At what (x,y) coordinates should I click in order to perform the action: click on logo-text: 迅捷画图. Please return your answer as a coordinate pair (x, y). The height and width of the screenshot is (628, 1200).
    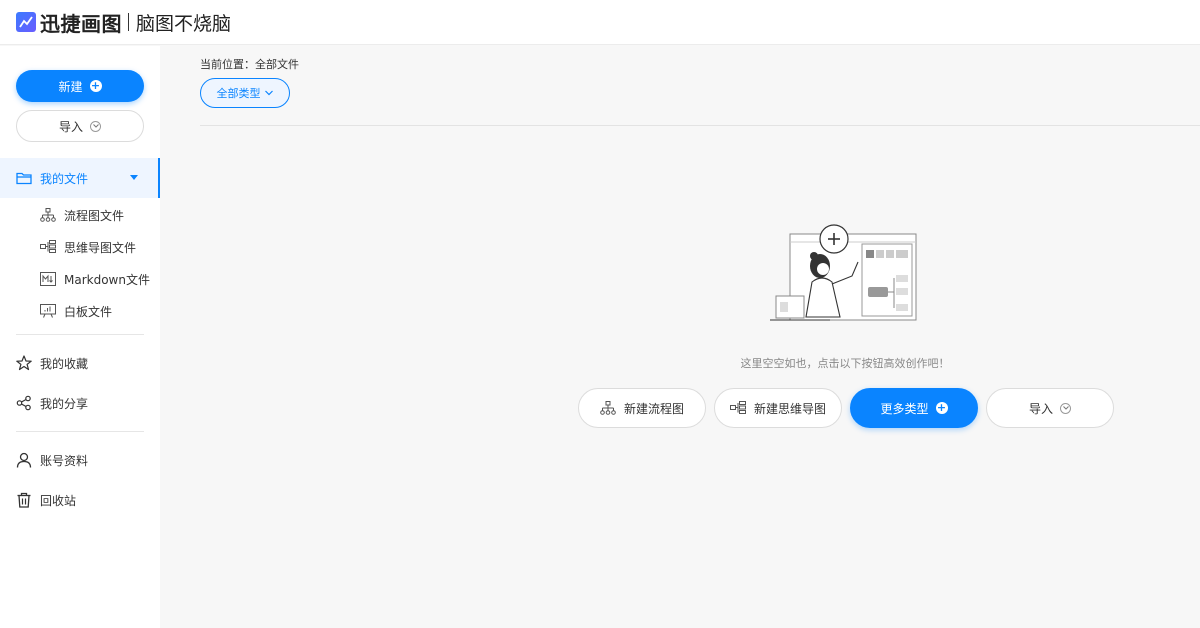
    Looking at the image, I should click on (81, 22).